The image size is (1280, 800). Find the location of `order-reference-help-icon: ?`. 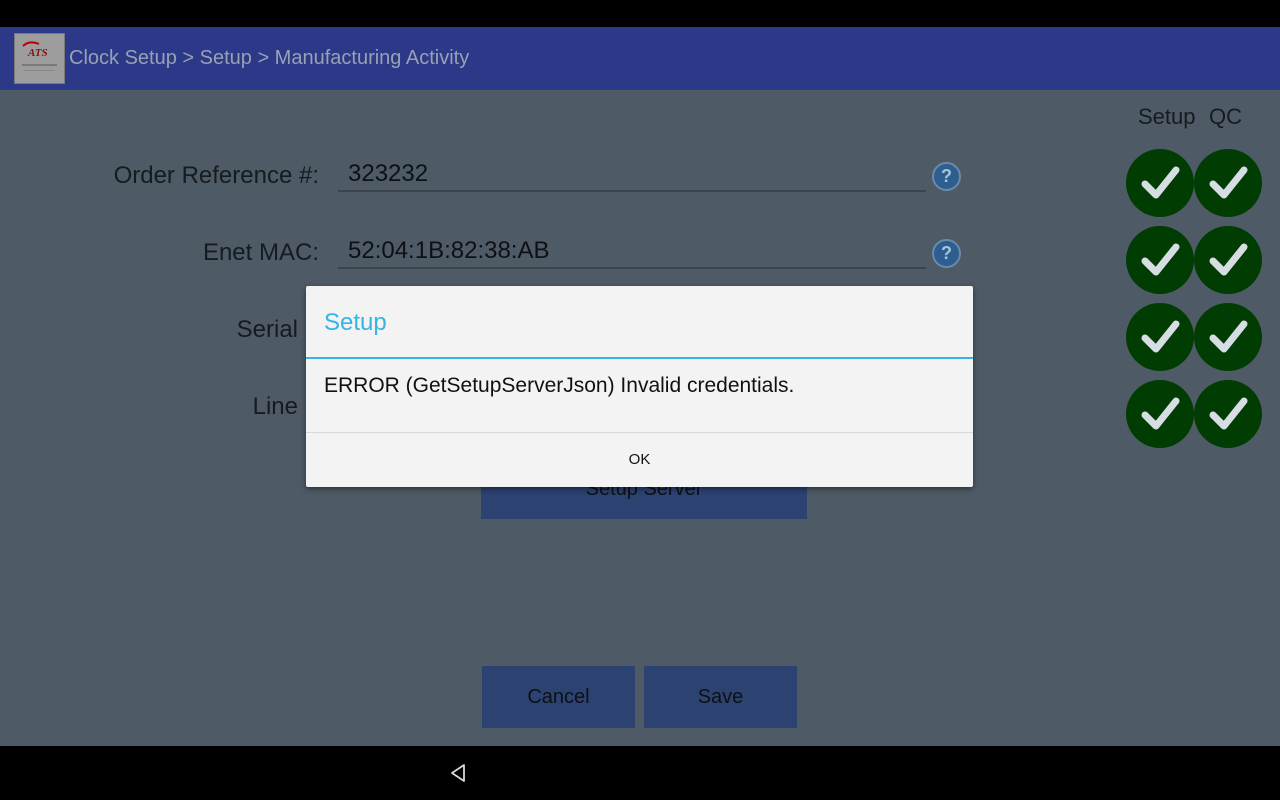

order-reference-help-icon: ? is located at coordinates (946, 176).